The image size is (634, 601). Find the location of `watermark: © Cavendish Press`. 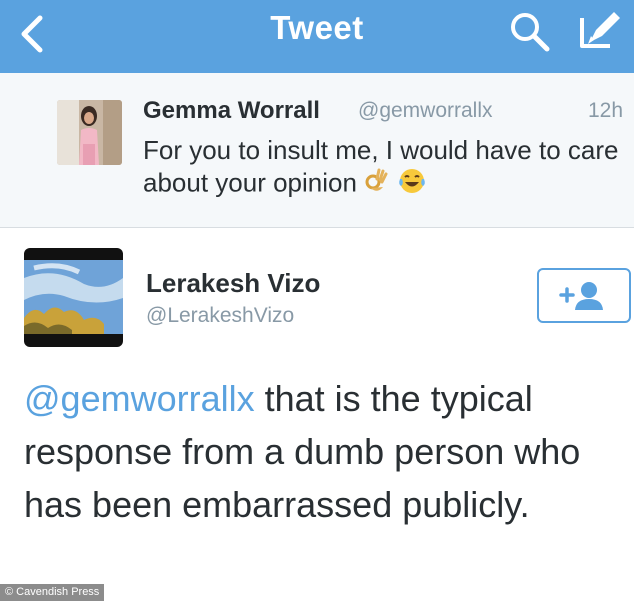

watermark: © Cavendish Press is located at coordinates (52, 592).